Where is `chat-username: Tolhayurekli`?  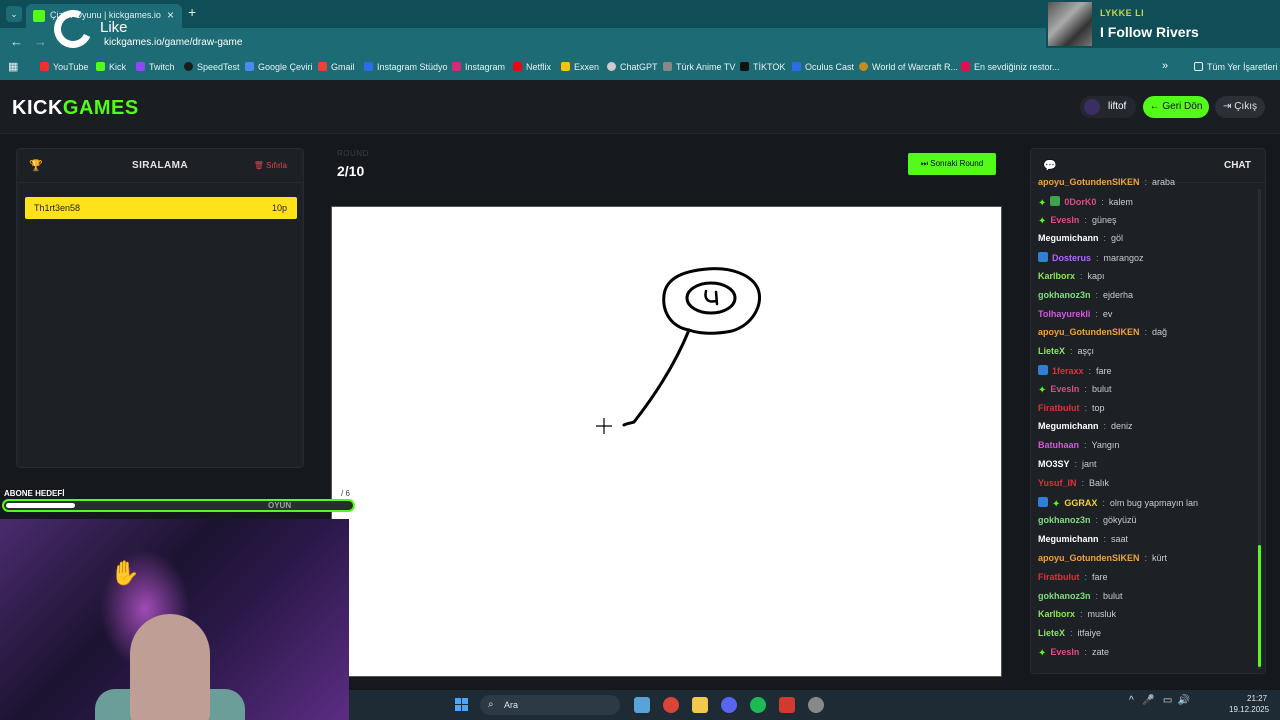 chat-username: Tolhayurekli is located at coordinates (1064, 314).